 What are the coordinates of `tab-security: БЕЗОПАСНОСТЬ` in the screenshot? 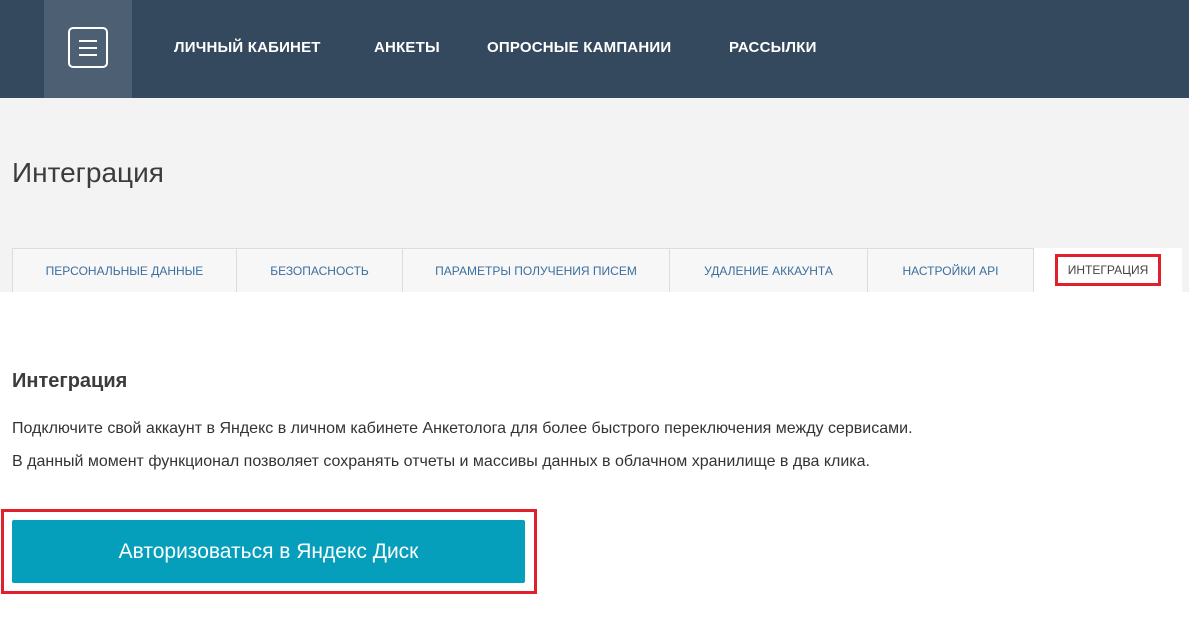 It's located at (320, 270).